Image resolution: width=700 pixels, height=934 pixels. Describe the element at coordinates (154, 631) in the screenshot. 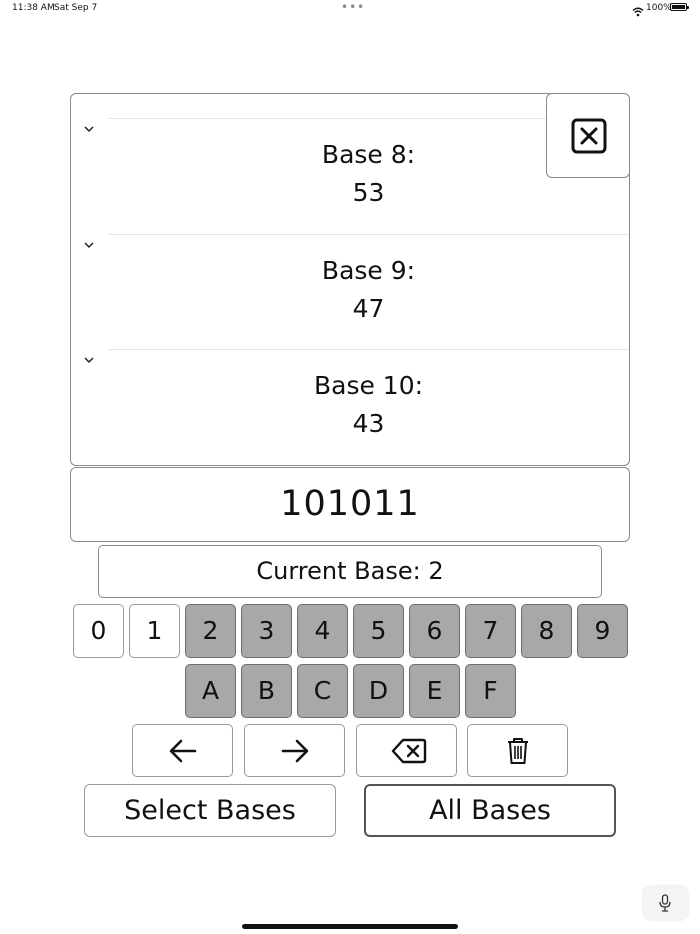

I see `key-1: 1` at that location.